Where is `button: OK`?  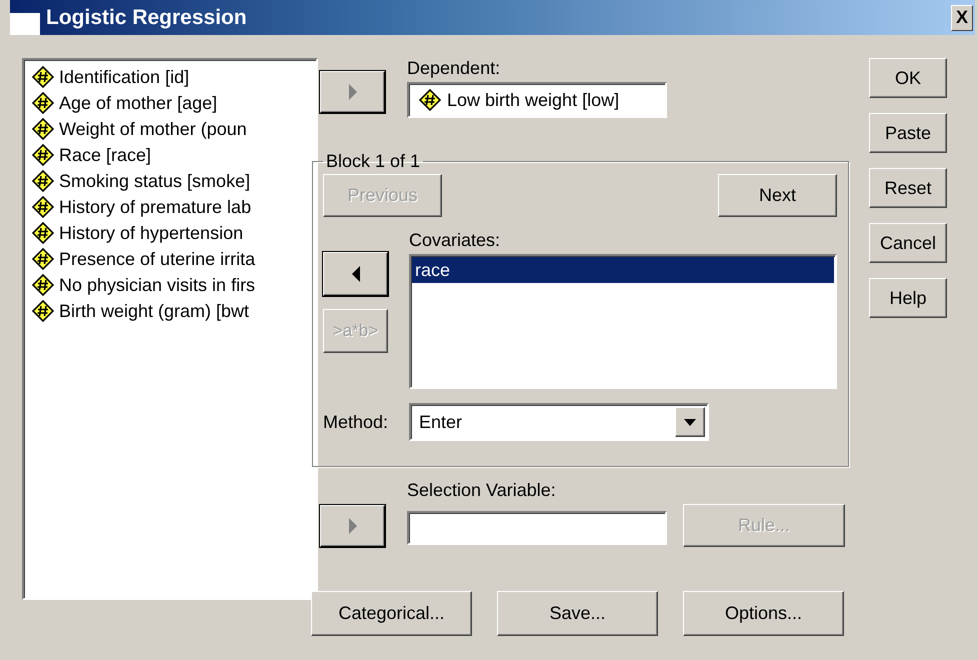 button: OK is located at coordinates (908, 78).